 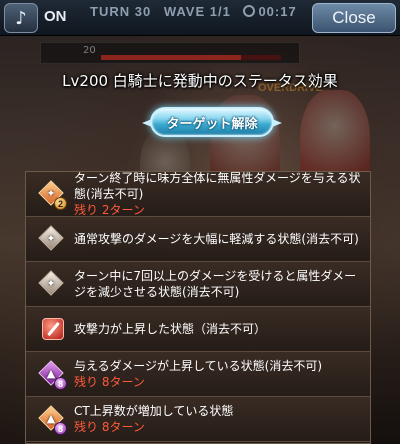 I want to click on music-on-label: ON, so click(x=55, y=16).